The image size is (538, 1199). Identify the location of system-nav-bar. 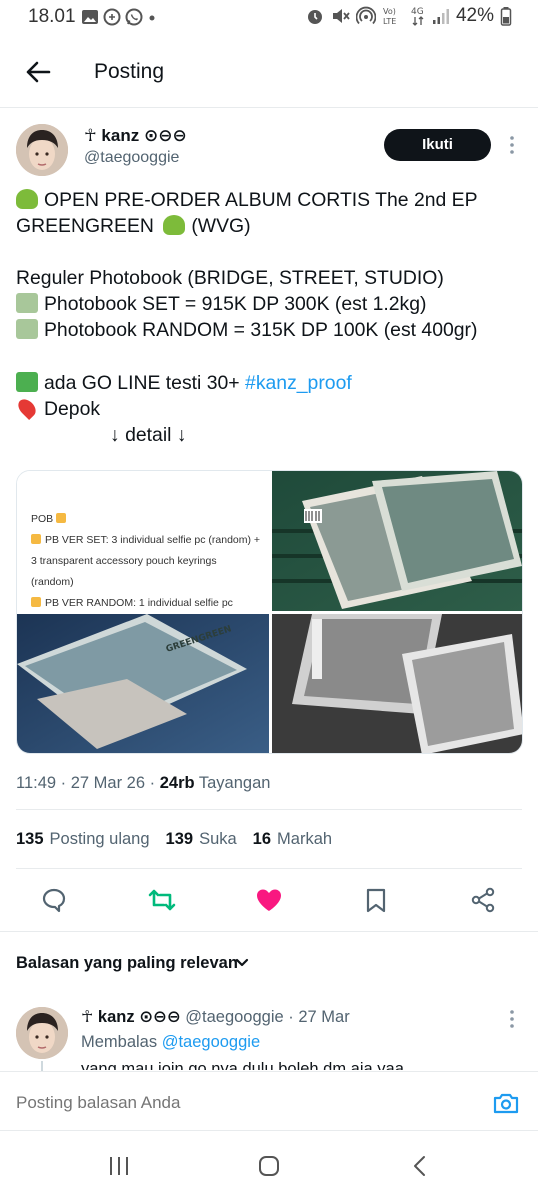
(269, 1165).